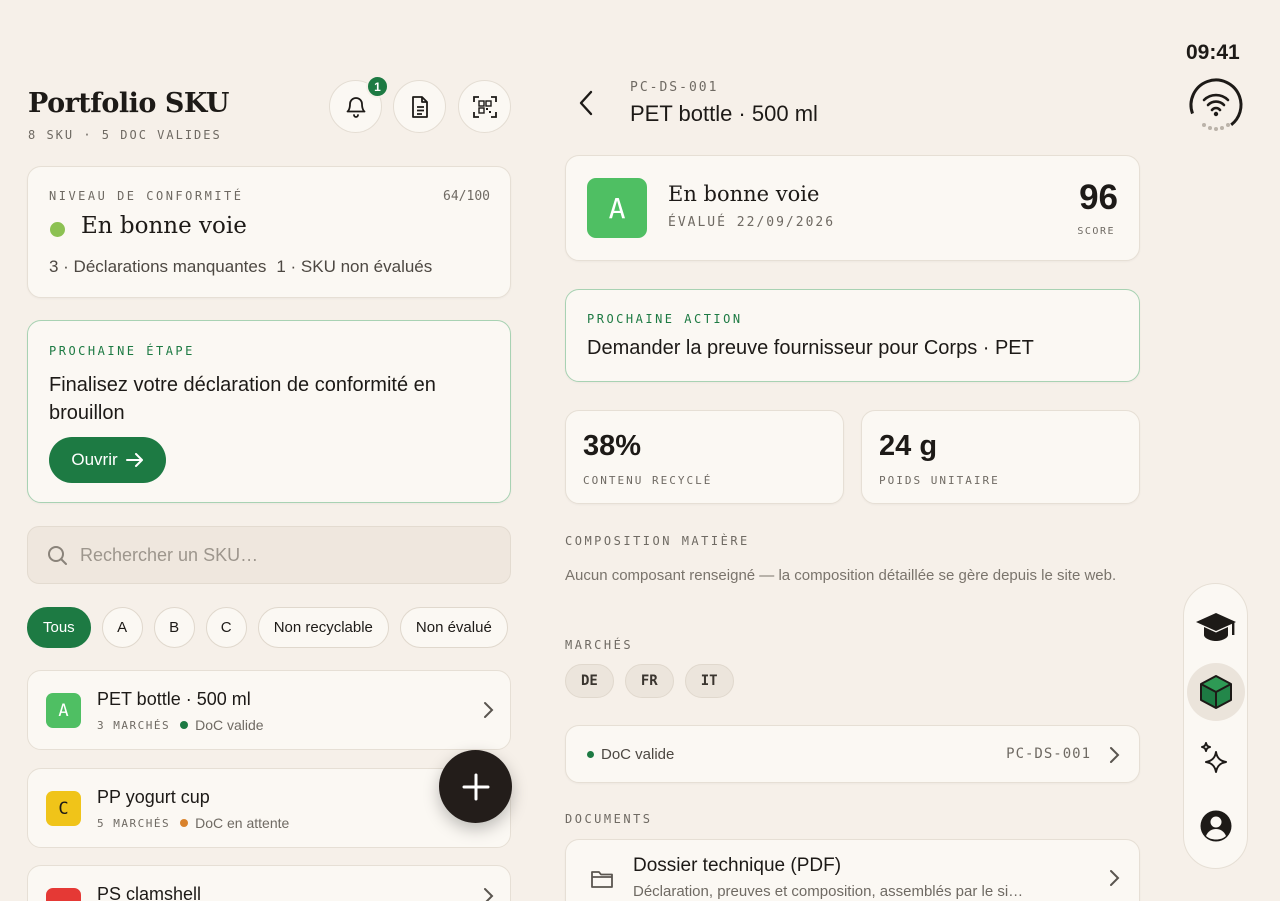 This screenshot has width=1280, height=901. I want to click on sku-doc-status: DoC en attente, so click(242, 823).